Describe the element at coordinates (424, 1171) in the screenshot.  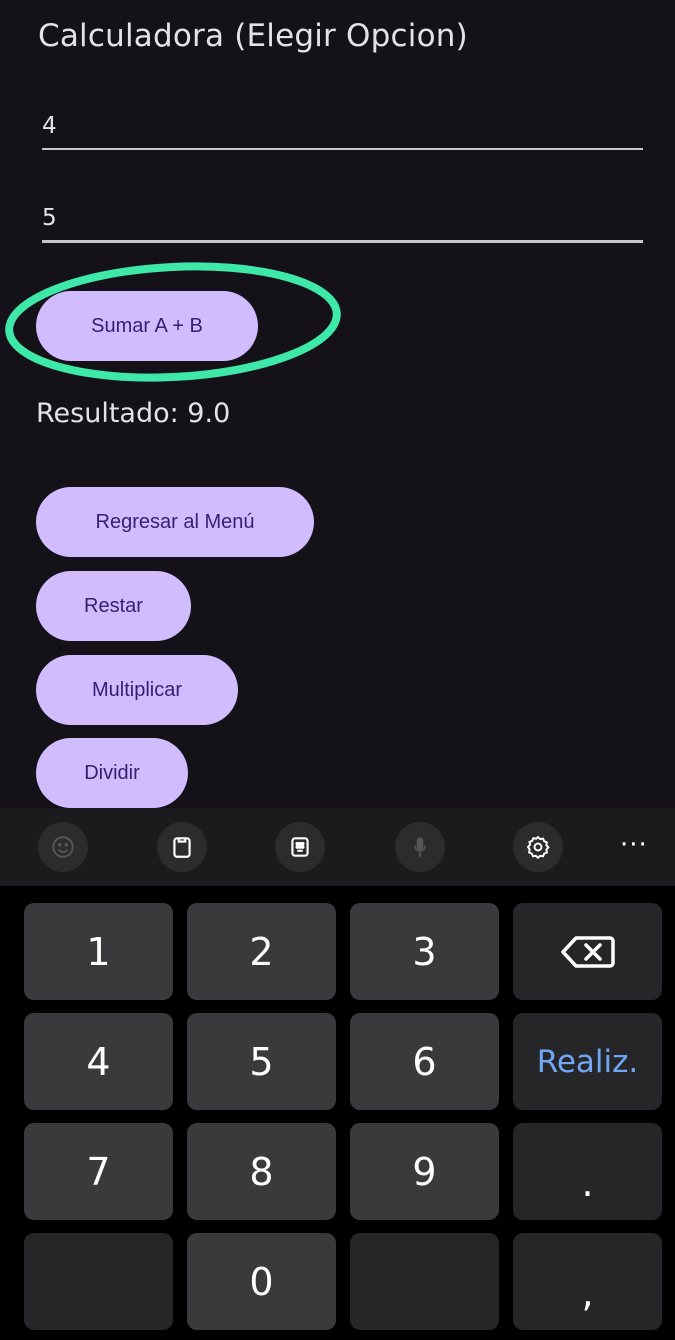
I see `key-9: 9` at that location.